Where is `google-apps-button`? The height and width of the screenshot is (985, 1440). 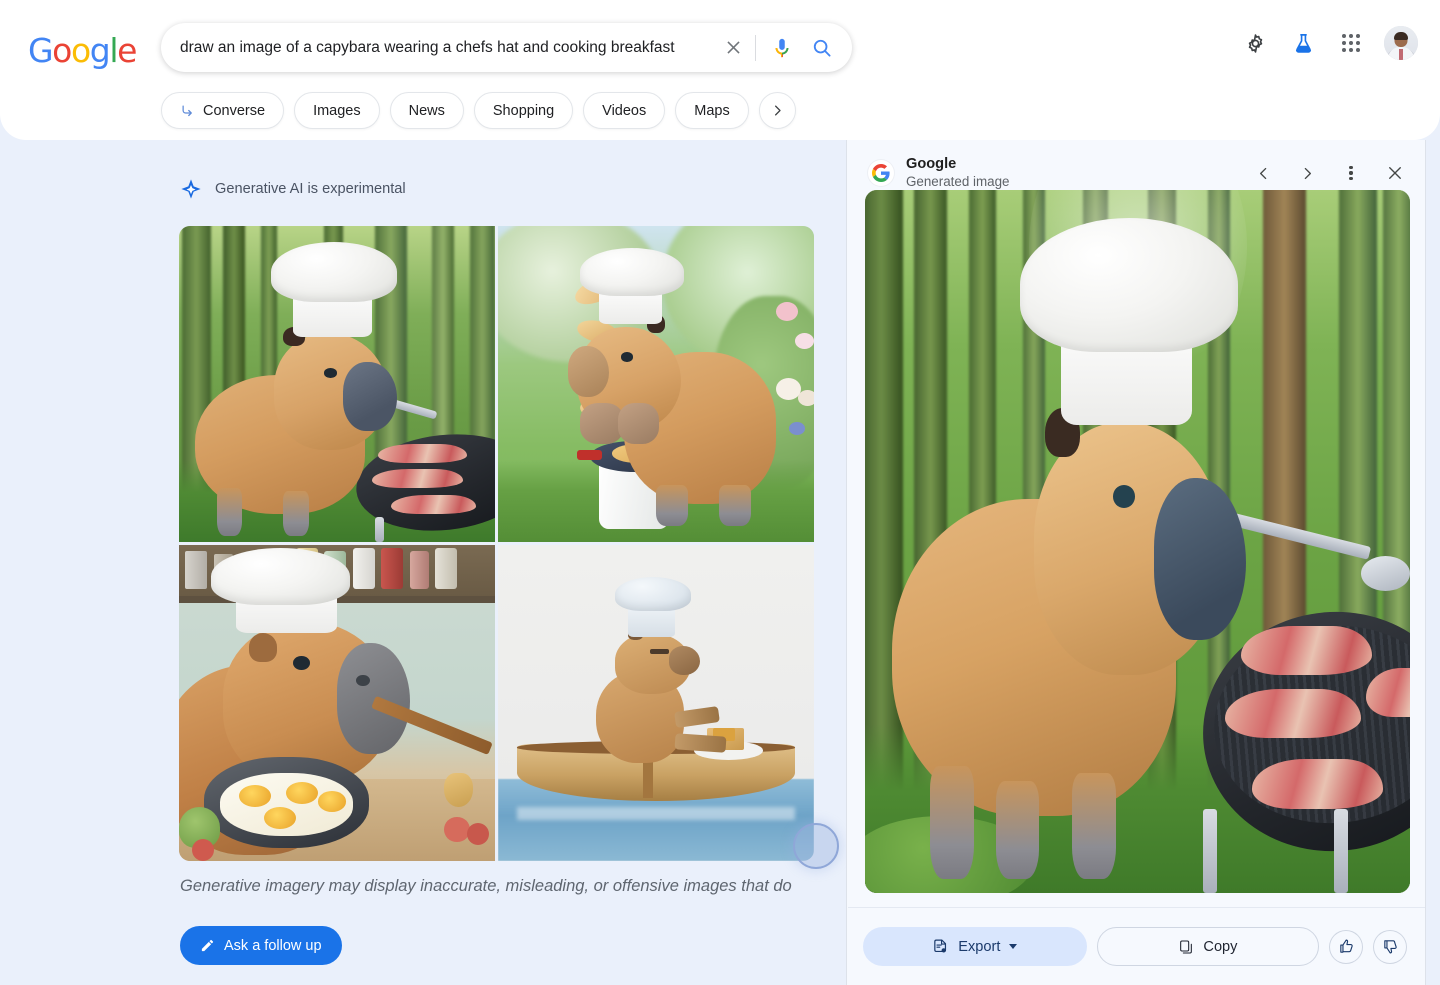 google-apps-button is located at coordinates (1351, 43).